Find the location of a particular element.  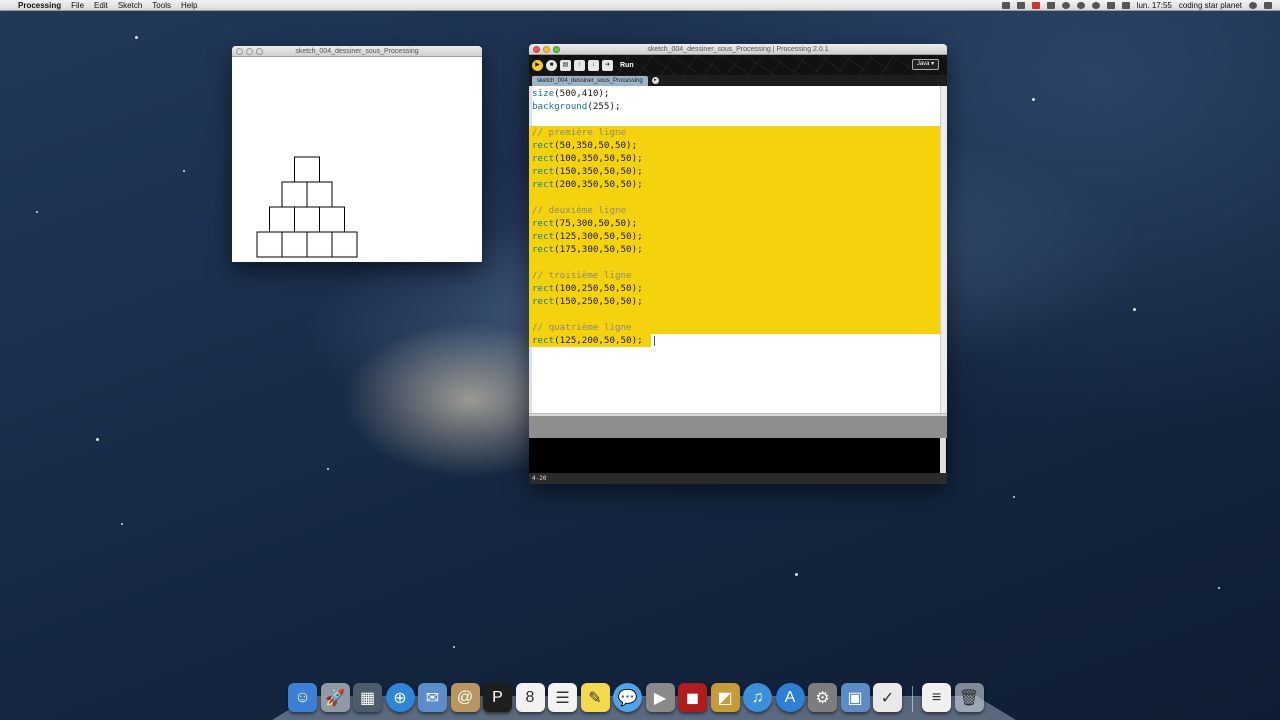

mail-icon: ✉ is located at coordinates (432, 697).